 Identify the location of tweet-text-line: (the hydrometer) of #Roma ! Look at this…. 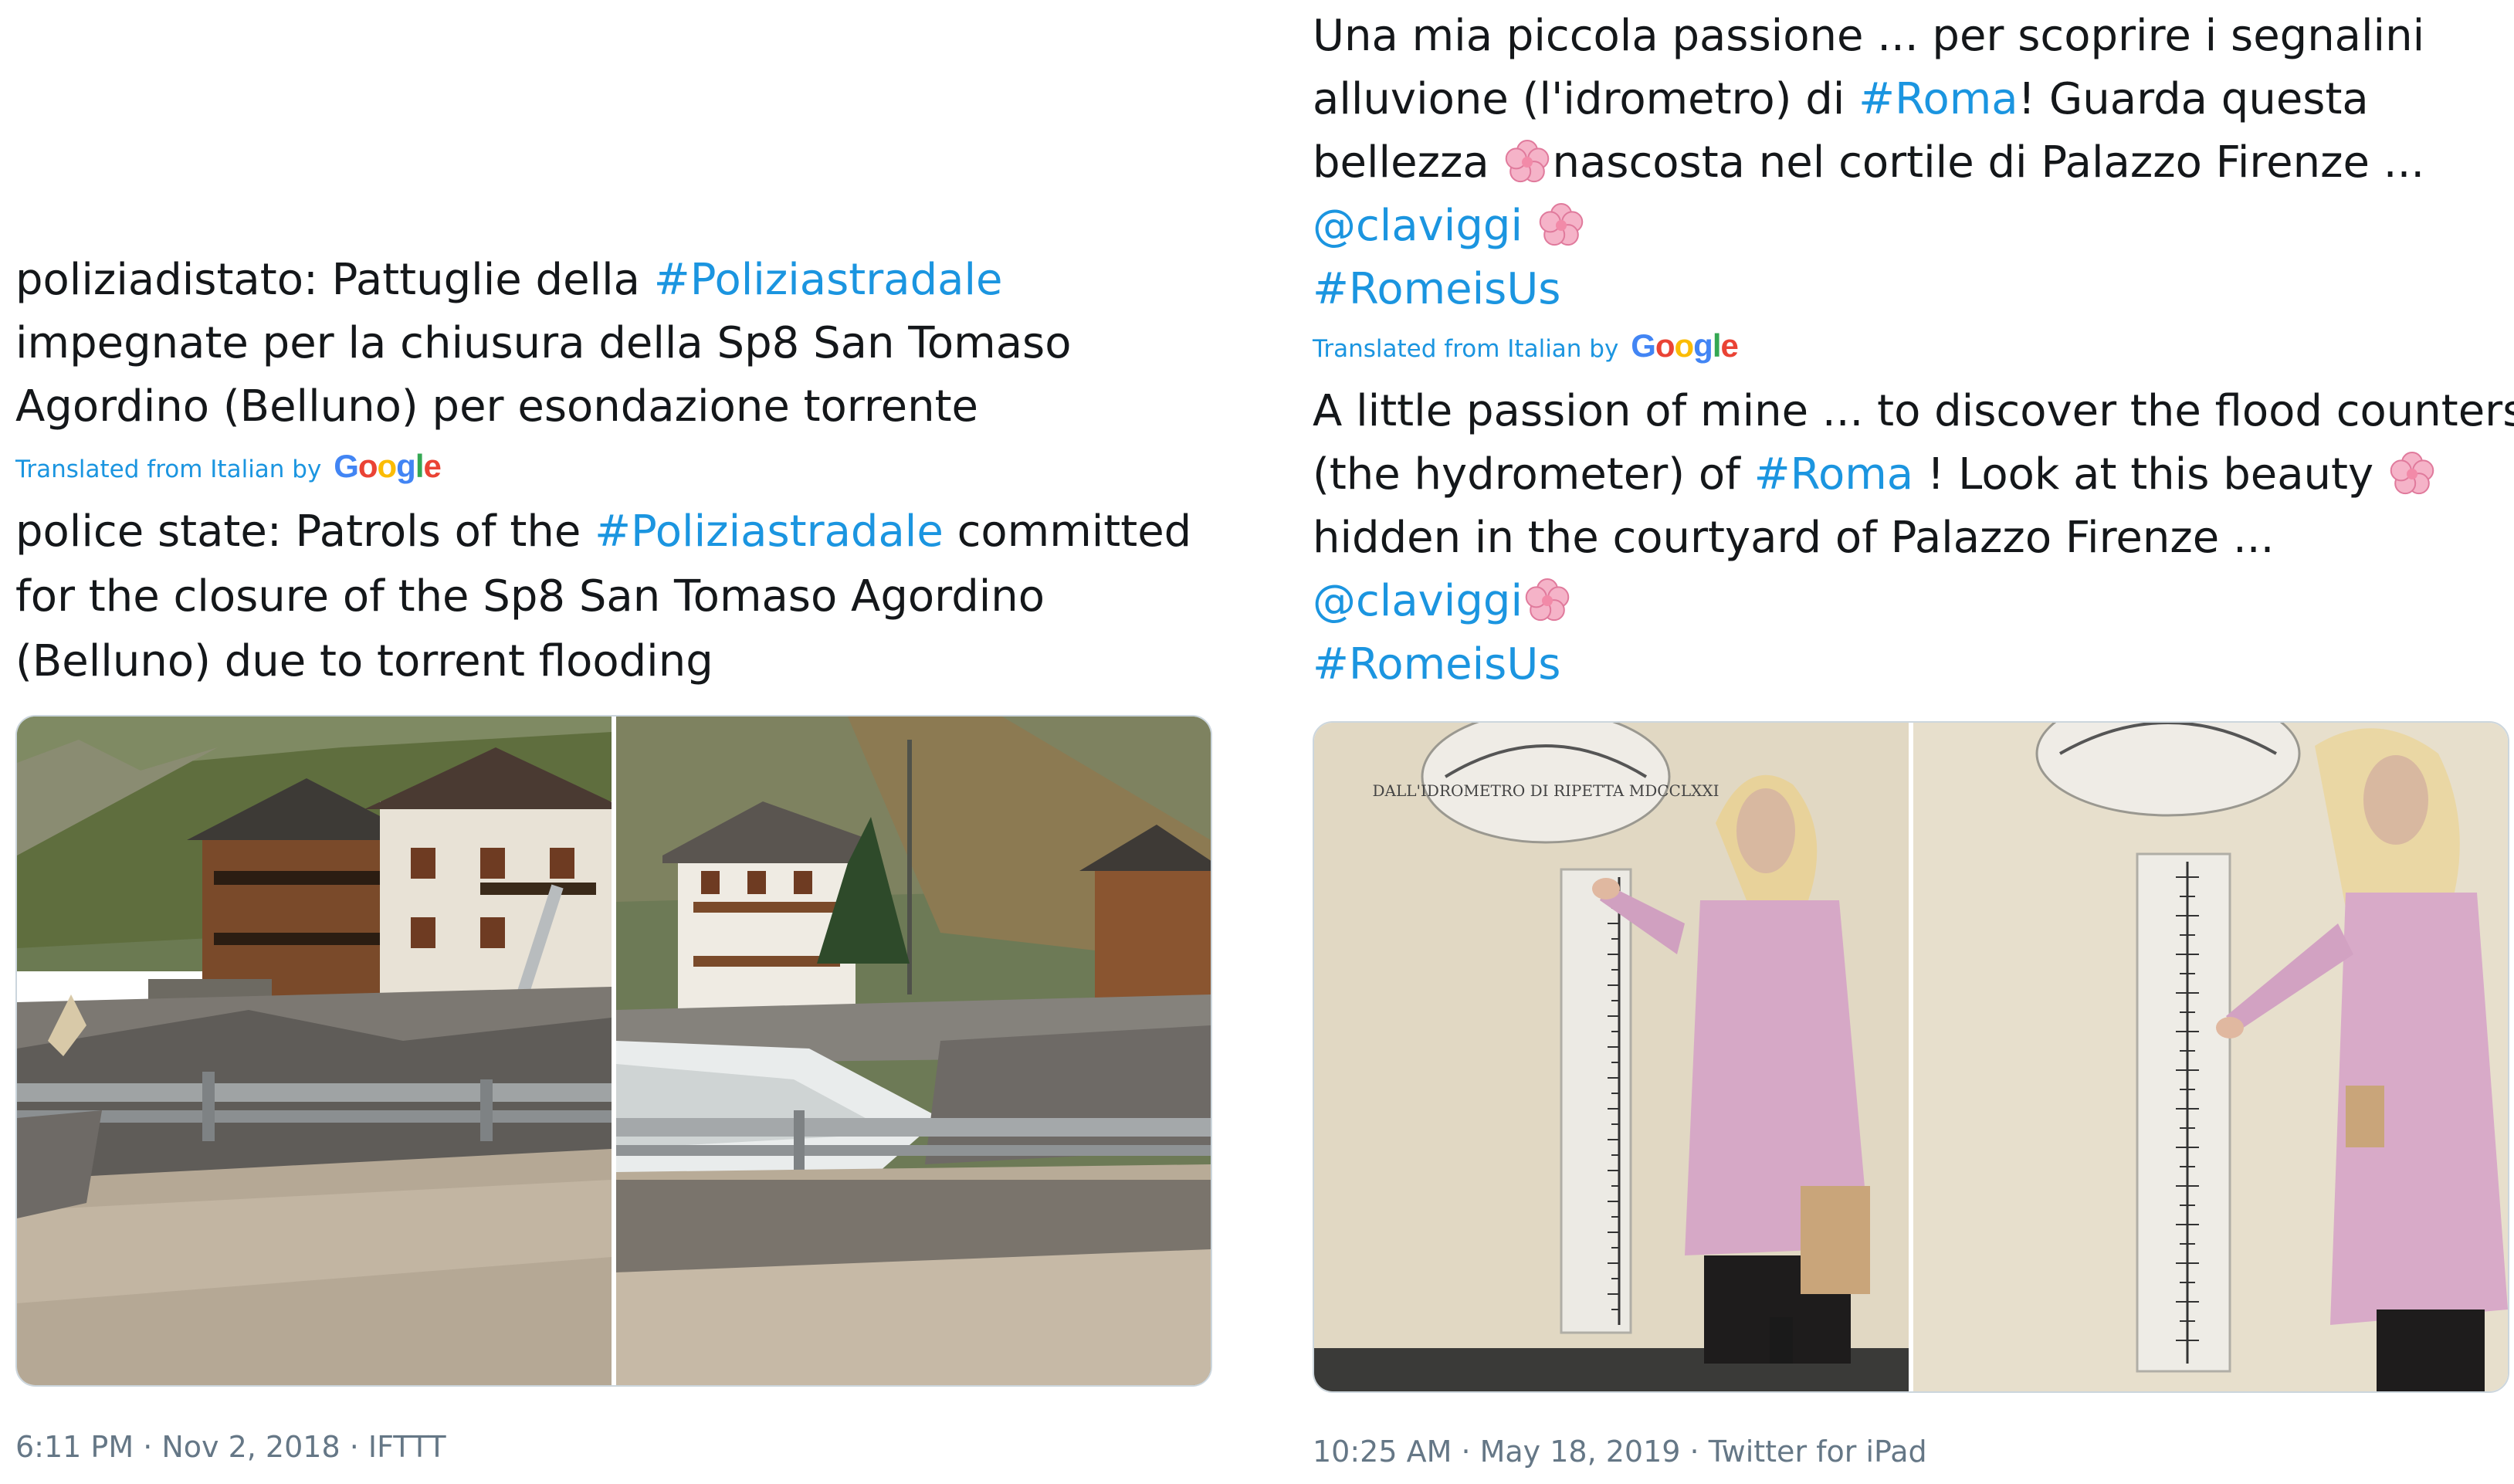
(1875, 475).